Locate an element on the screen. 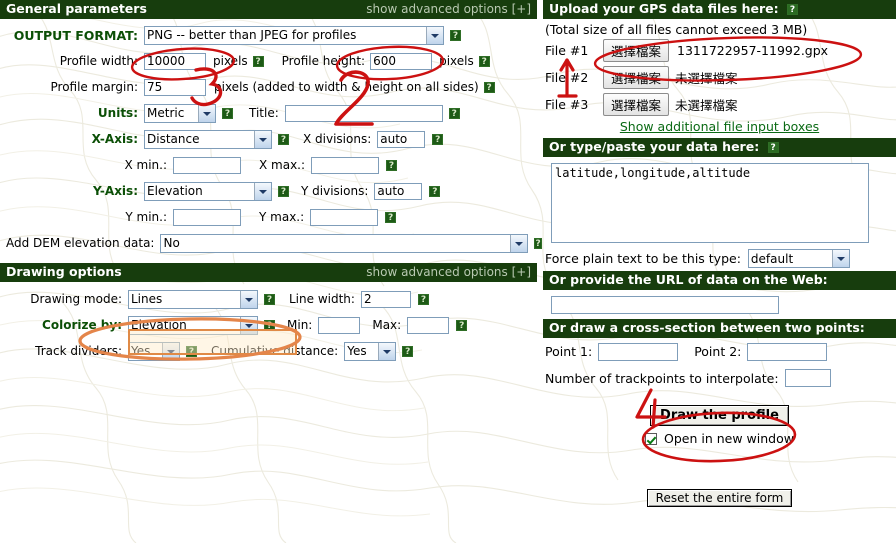 The image size is (896, 543). x-divisions-field is located at coordinates (401, 139).